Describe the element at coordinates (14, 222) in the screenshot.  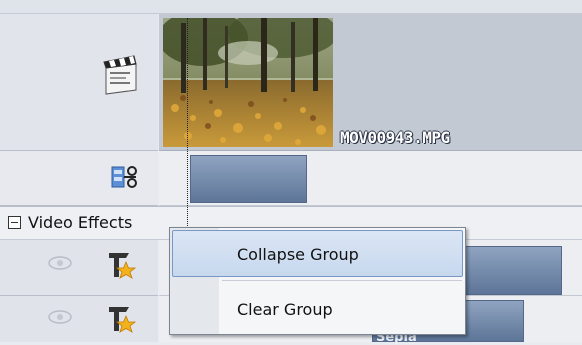
I see `minus-box-icon` at that location.